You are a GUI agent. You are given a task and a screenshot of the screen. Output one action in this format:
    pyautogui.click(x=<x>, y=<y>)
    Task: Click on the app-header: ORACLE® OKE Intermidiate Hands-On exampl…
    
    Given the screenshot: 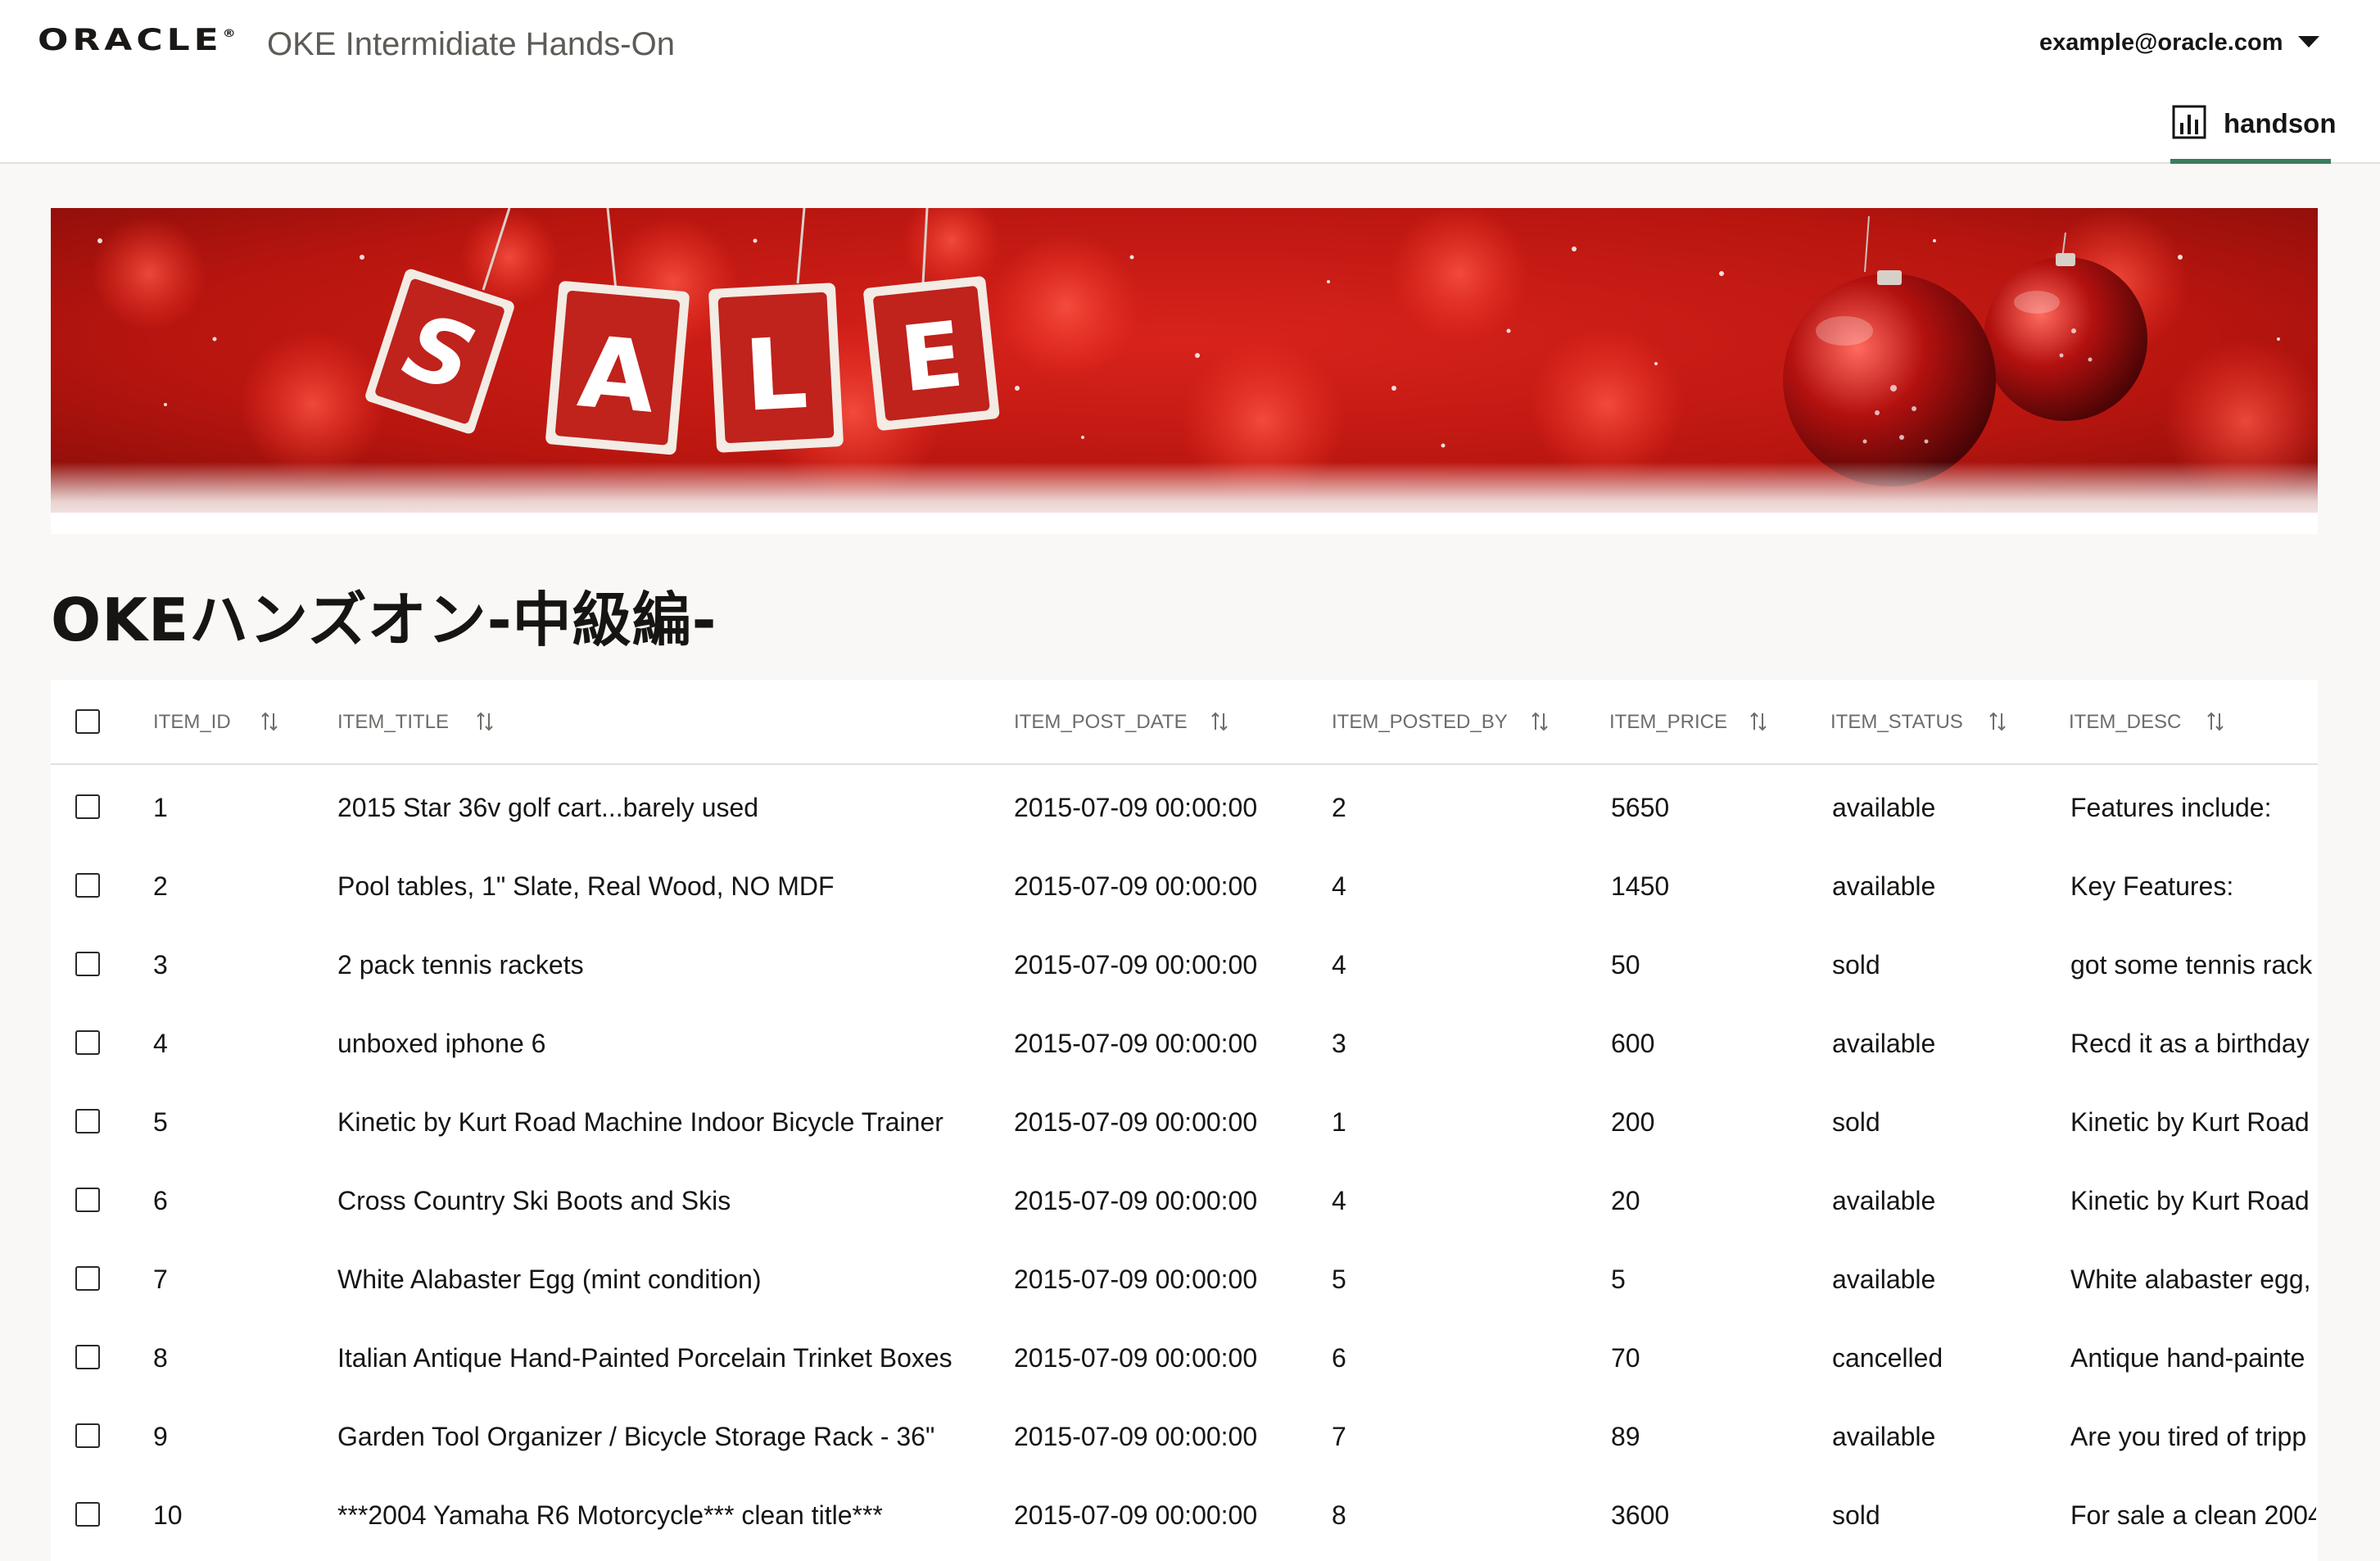 What is the action you would take?
    pyautogui.click(x=1190, y=82)
    